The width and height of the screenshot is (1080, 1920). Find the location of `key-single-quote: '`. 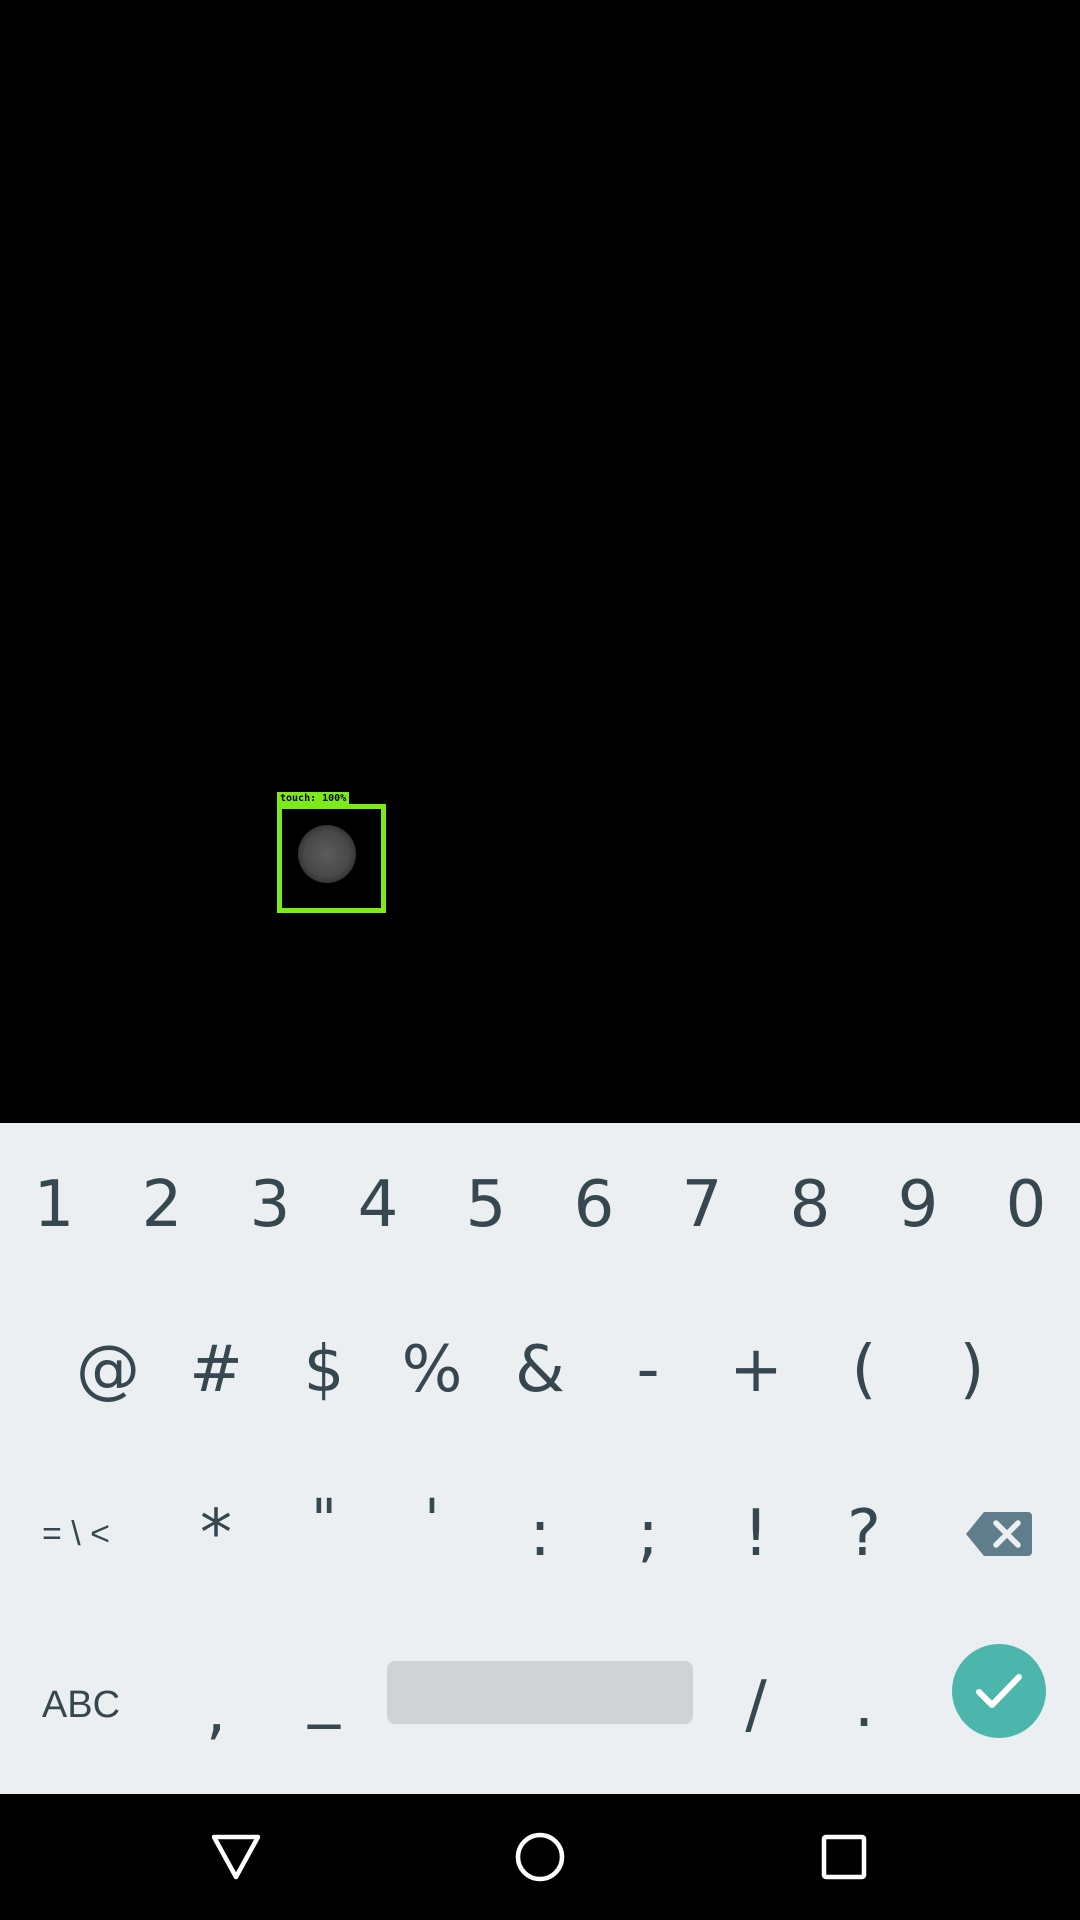

key-single-quote: ' is located at coordinates (432, 1534).